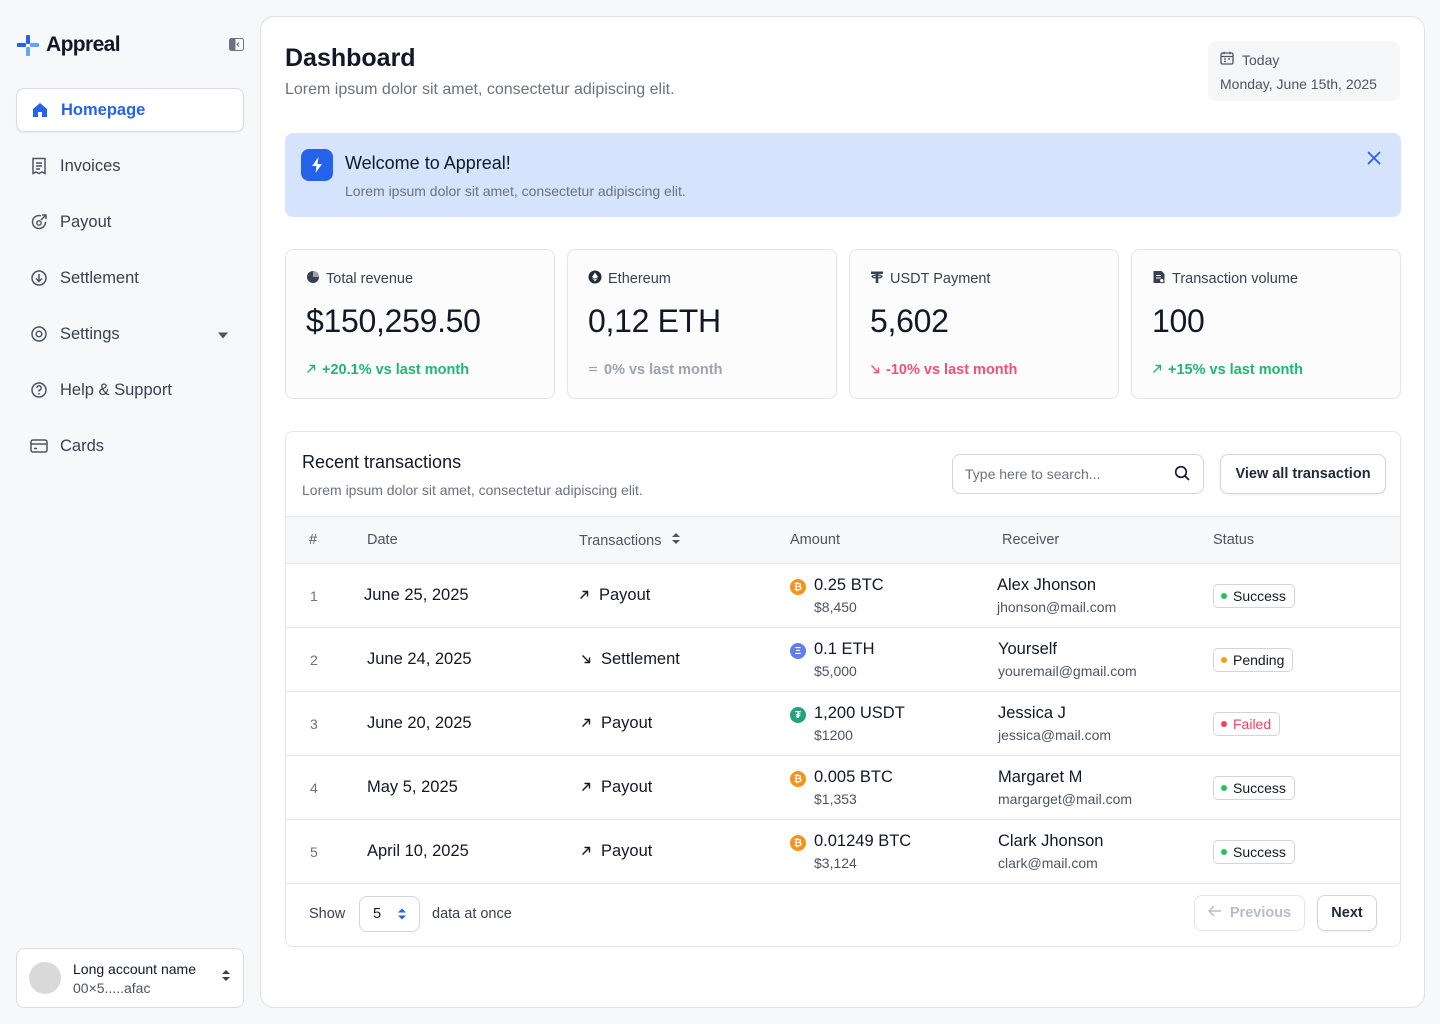  What do you see at coordinates (1375, 159) in the screenshot?
I see `close-icon` at bounding box center [1375, 159].